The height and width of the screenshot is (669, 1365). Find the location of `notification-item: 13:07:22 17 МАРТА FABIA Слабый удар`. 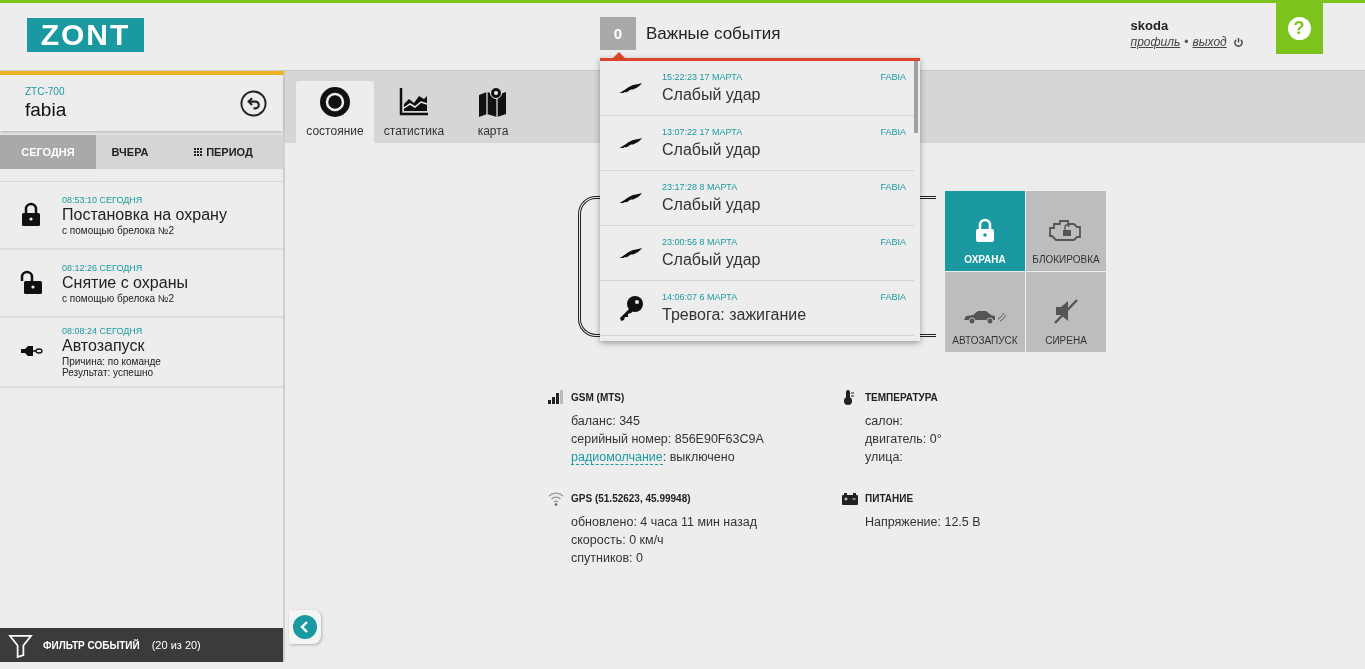

notification-item: 13:07:22 17 МАРТА FABIA Слабый удар is located at coordinates (757, 143).